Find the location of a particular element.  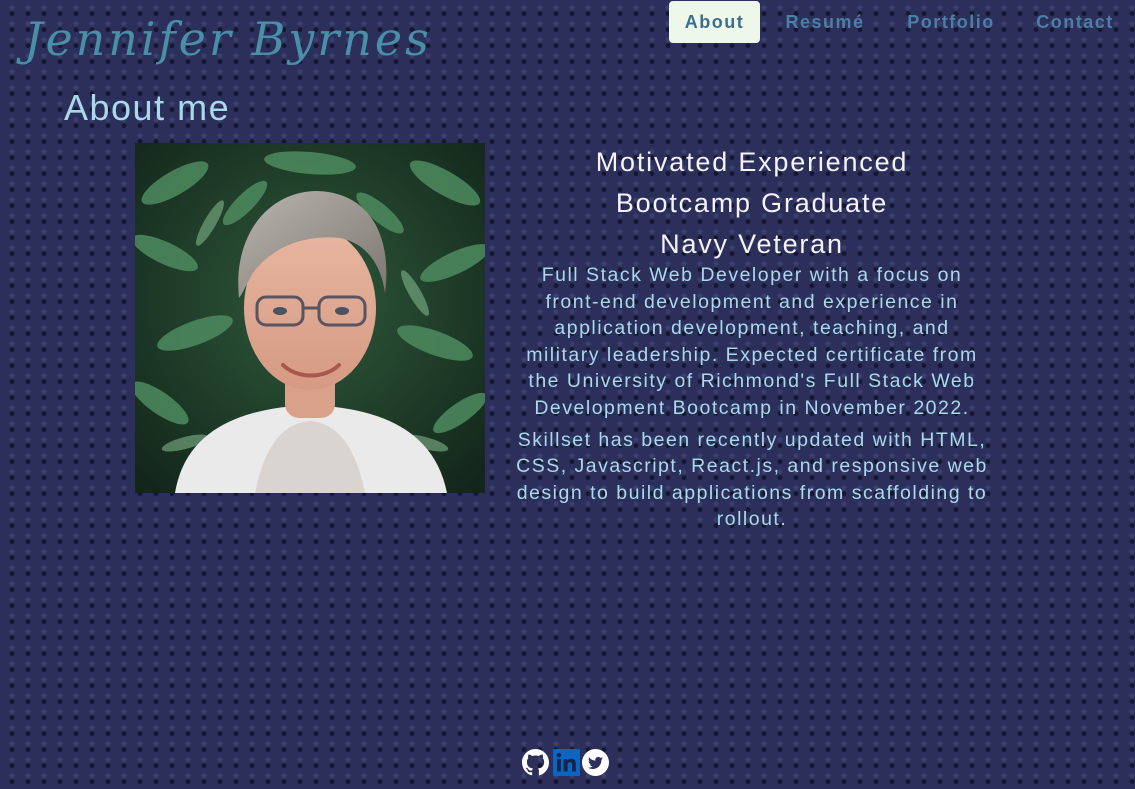

headline-line-3: Navy Veteran is located at coordinates (752, 244).